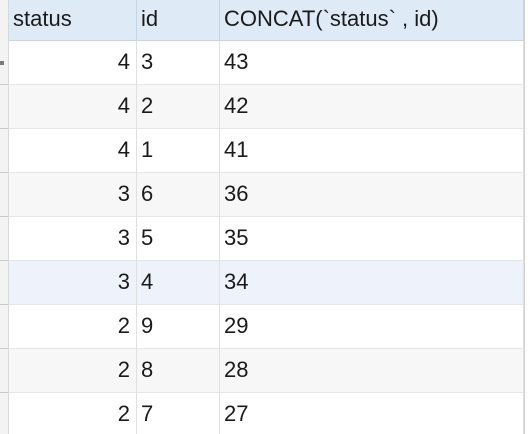 This screenshot has height=434, width=530. What do you see at coordinates (178, 107) in the screenshot?
I see `cell-id: 2` at bounding box center [178, 107].